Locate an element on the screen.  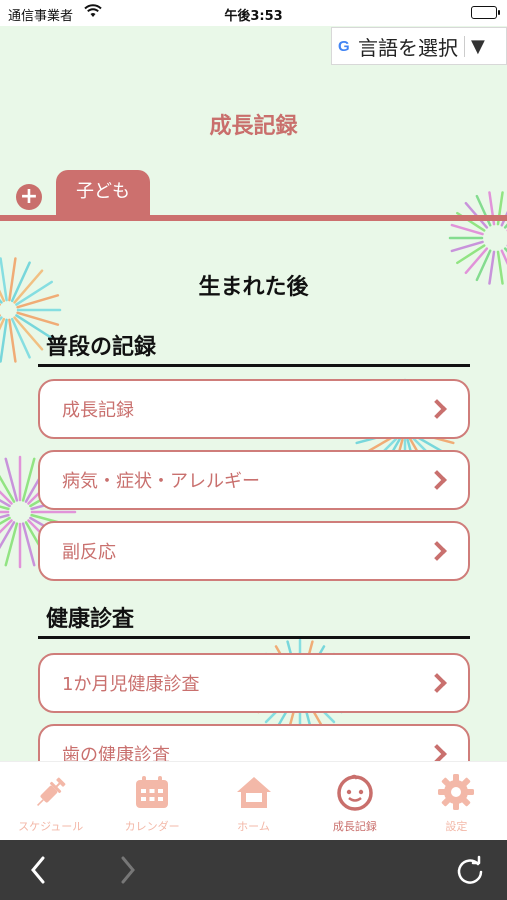
menu-item-side-reaction: 副反応 is located at coordinates (254, 551).